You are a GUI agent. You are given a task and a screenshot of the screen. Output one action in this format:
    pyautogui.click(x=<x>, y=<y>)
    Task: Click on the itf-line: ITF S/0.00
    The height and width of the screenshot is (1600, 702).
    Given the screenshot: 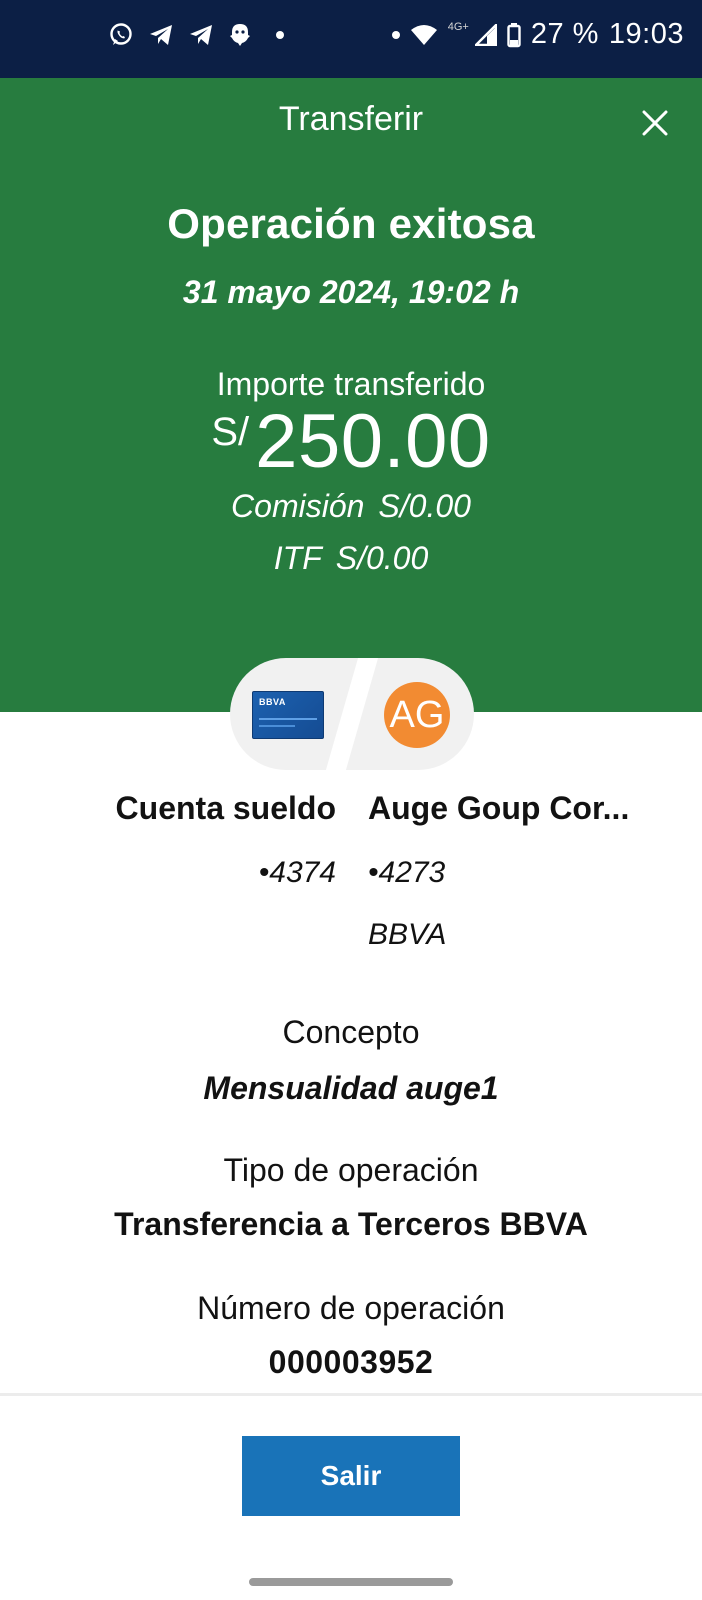 What is the action you would take?
    pyautogui.click(x=351, y=558)
    